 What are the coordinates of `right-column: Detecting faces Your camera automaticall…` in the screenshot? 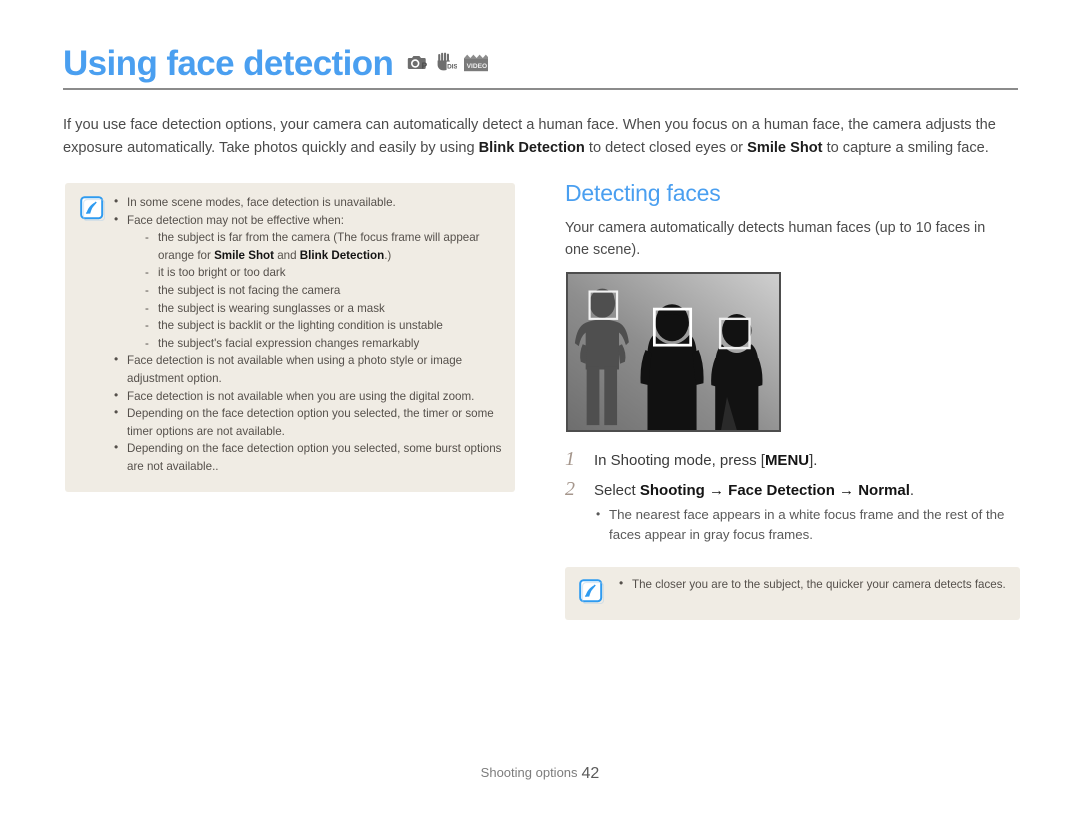 It's located at (792, 220).